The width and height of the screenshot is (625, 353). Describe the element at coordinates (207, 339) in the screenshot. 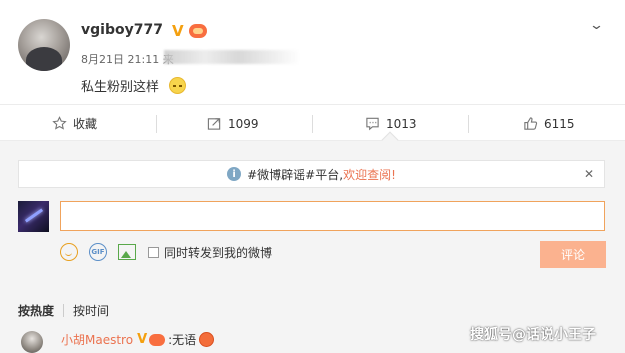

I see `angry-emoji-icon` at that location.